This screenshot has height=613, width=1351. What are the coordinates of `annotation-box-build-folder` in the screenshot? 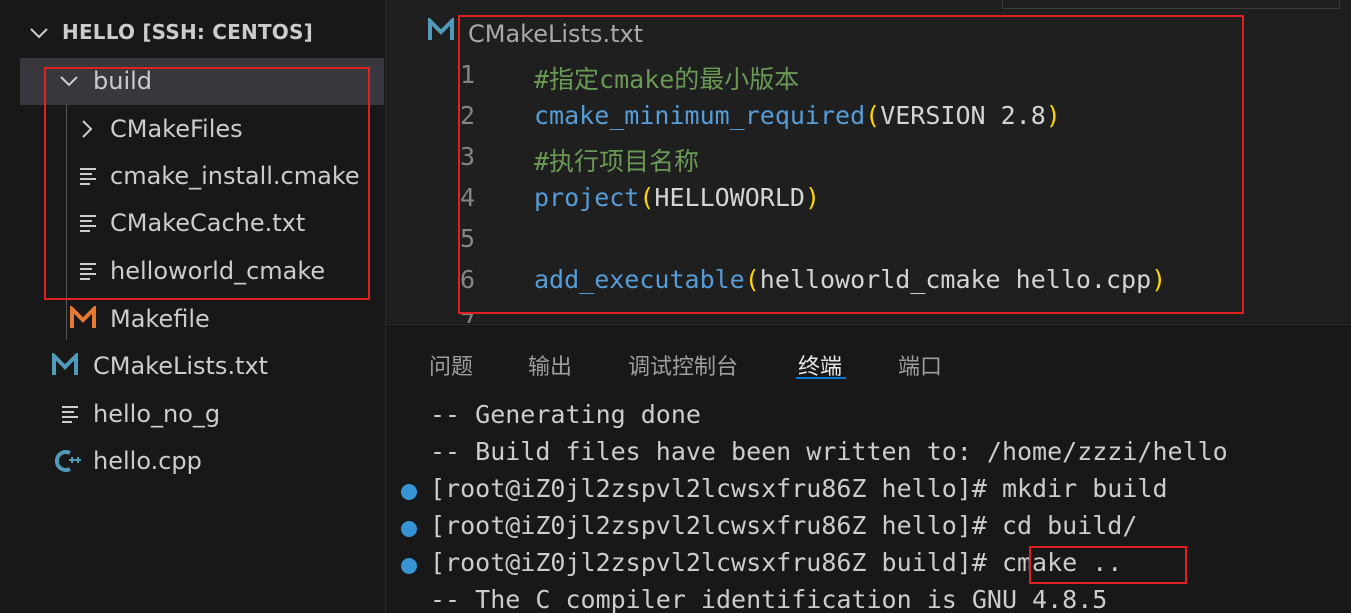 It's located at (207, 183).